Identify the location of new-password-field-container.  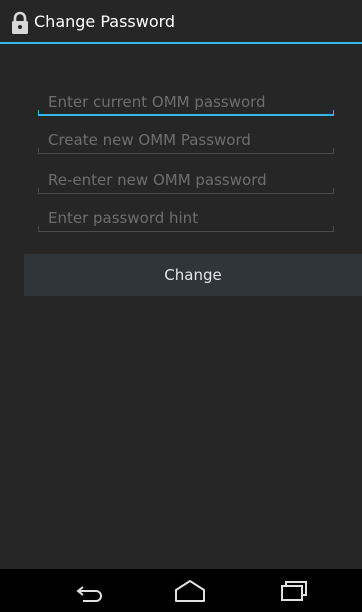
(186, 138).